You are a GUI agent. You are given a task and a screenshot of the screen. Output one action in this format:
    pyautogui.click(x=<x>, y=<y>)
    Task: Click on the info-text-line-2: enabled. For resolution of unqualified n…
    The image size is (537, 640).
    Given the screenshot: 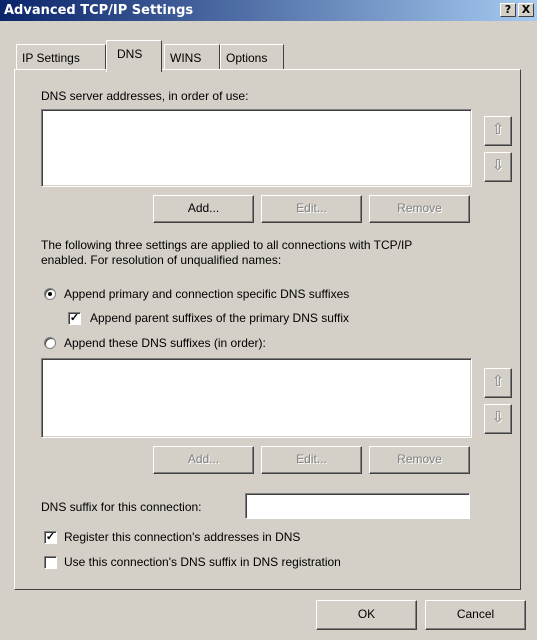 What is the action you would take?
    pyautogui.click(x=161, y=260)
    